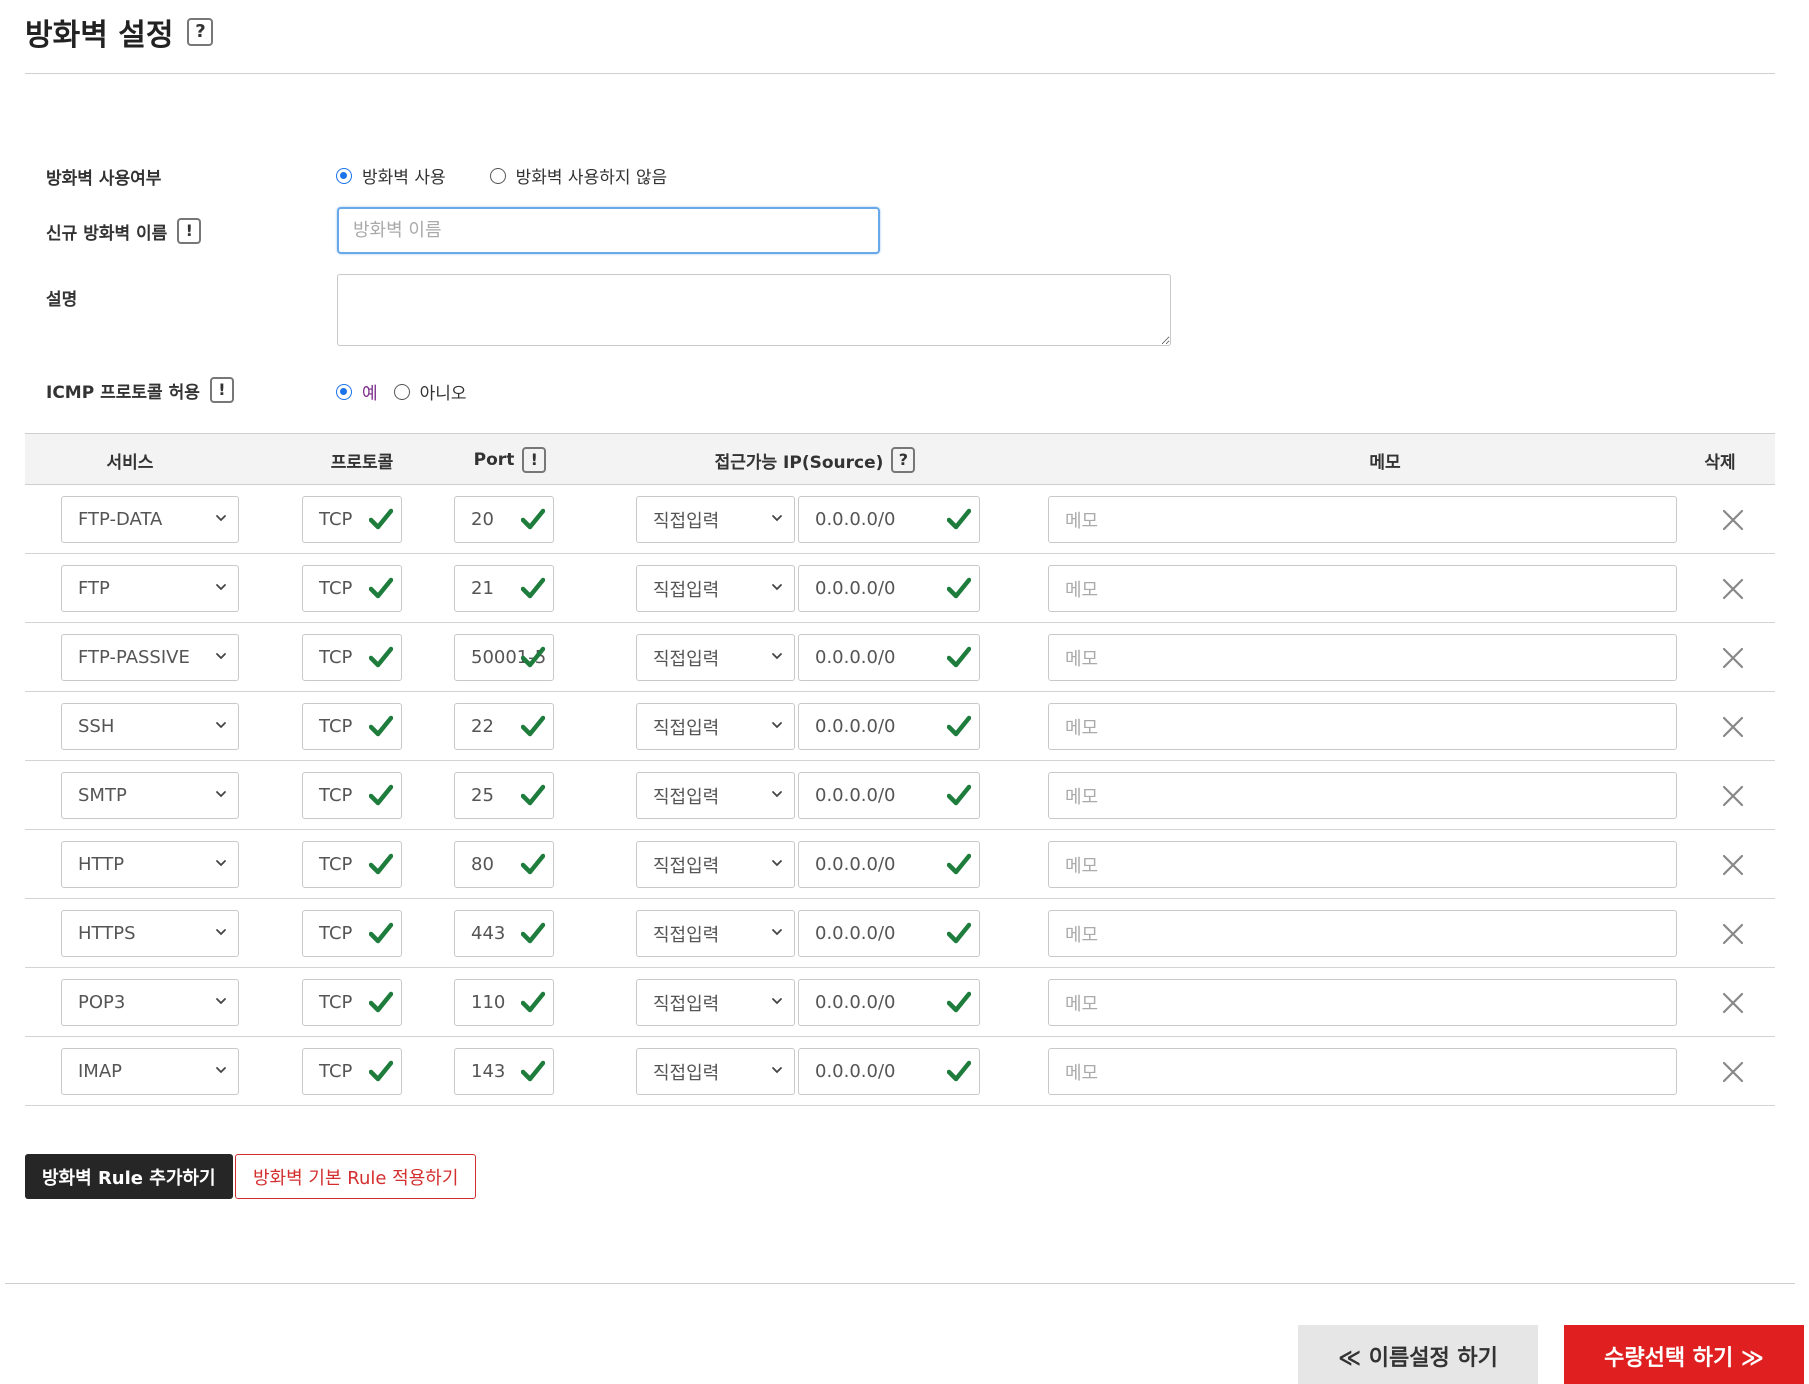  I want to click on service-select: FTP-DATA, so click(150, 519).